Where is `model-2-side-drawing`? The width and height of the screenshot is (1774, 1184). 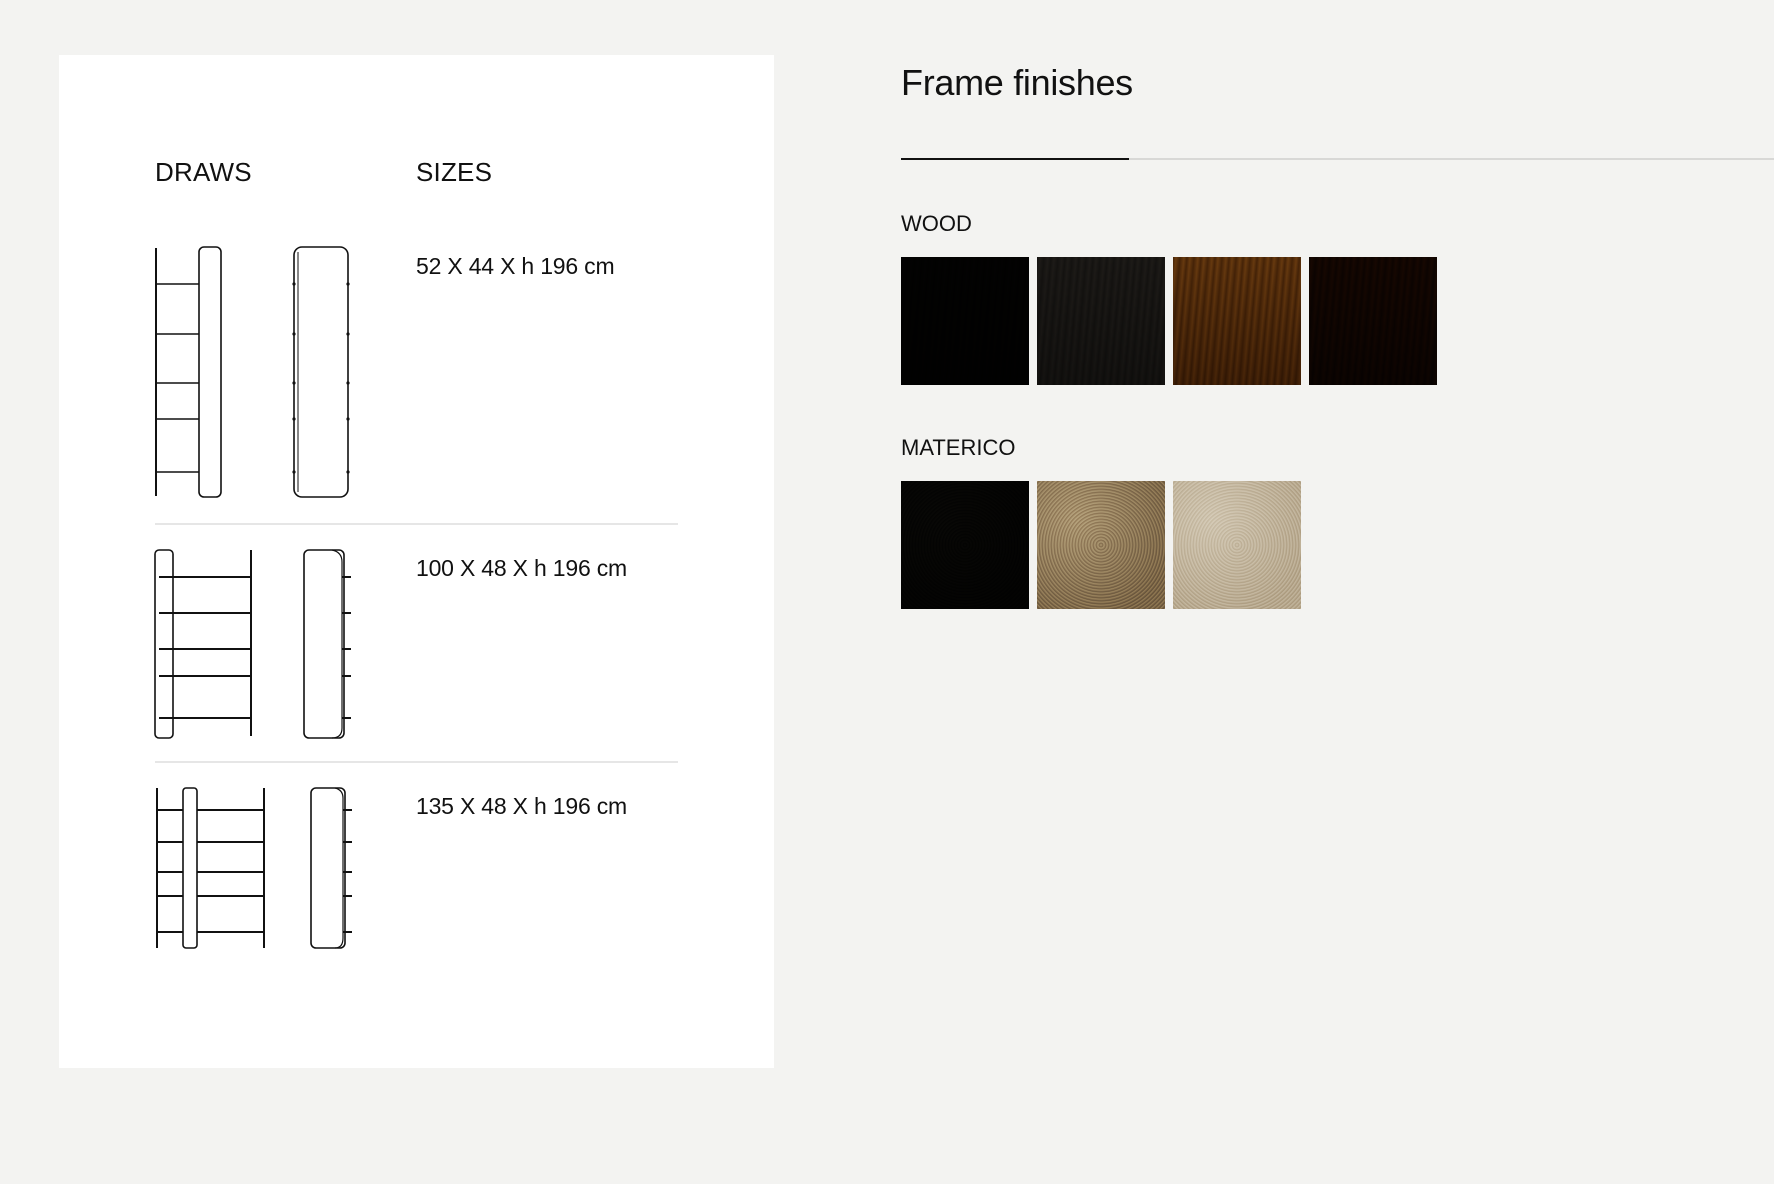 model-2-side-drawing is located at coordinates (328, 644).